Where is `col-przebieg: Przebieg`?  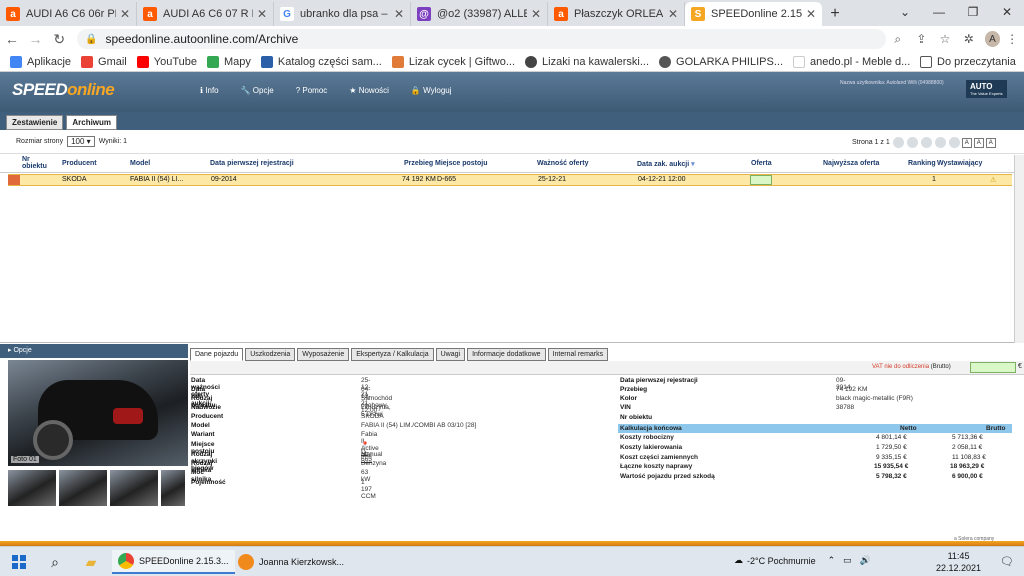 col-przebieg: Przebieg is located at coordinates (418, 163).